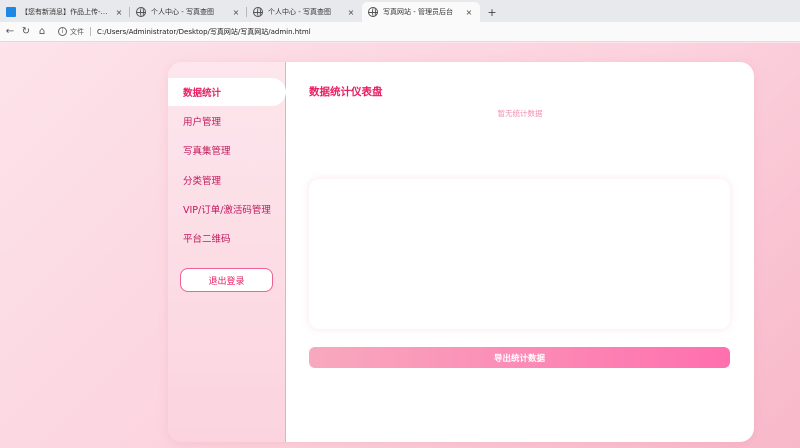  I want to click on browser-tab-1: 【您有新消息】作品上传-程序员... ×, so click(65, 12).